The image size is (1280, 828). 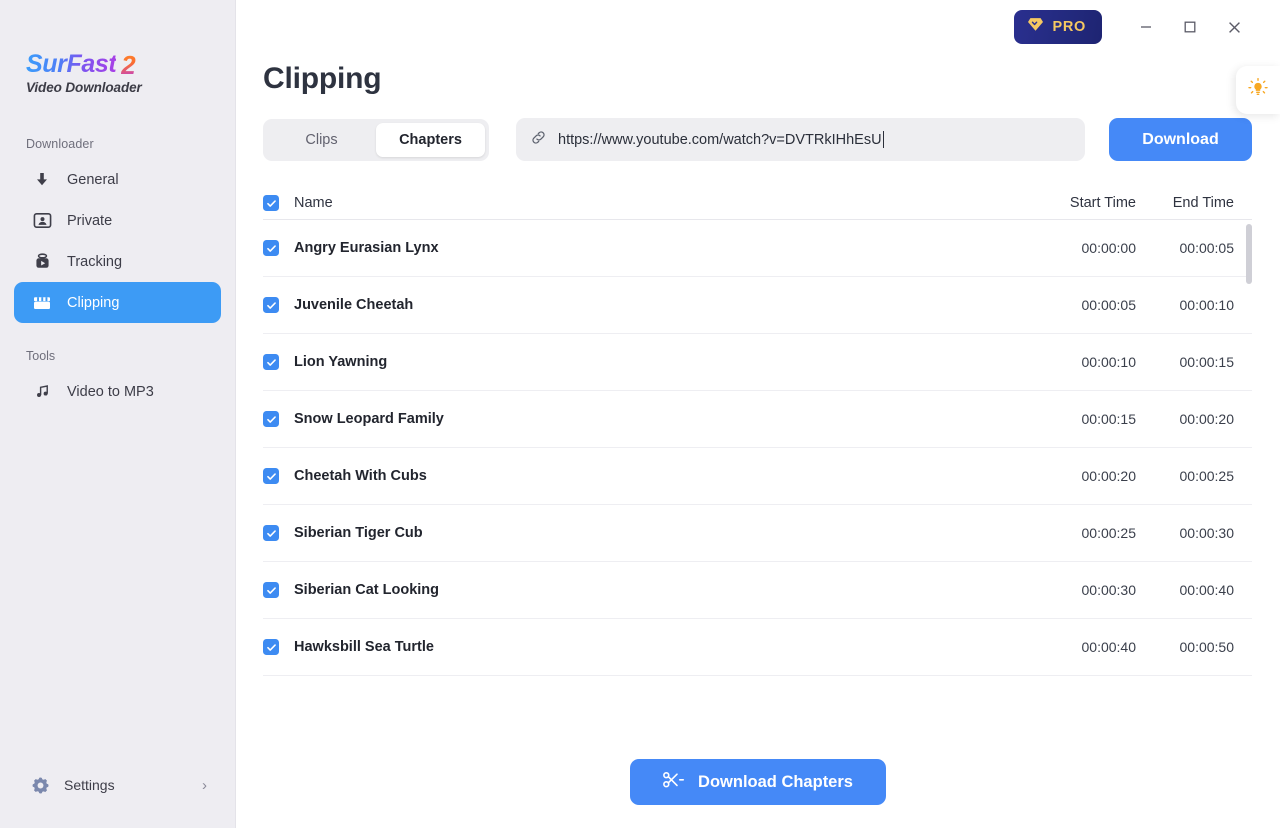 What do you see at coordinates (1207, 533) in the screenshot?
I see `row-end-time: 00:00:30` at bounding box center [1207, 533].